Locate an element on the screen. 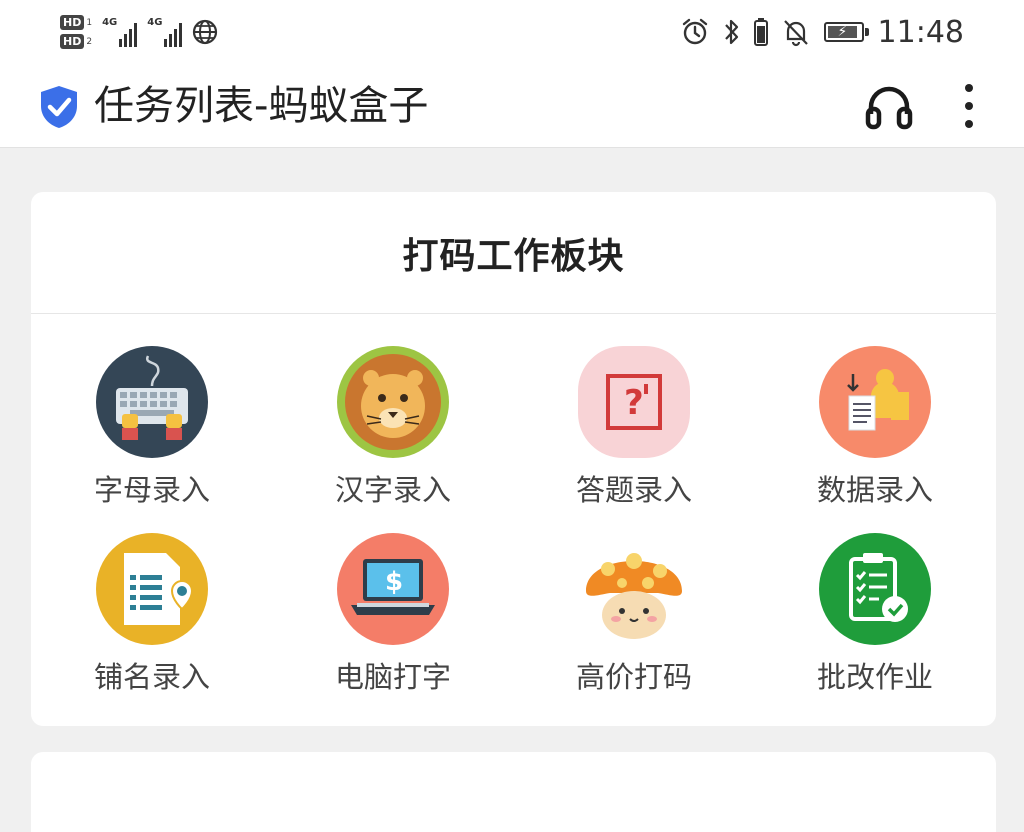 This screenshot has width=1024, height=832. card-header: 打码工作板块 is located at coordinates (513, 253).